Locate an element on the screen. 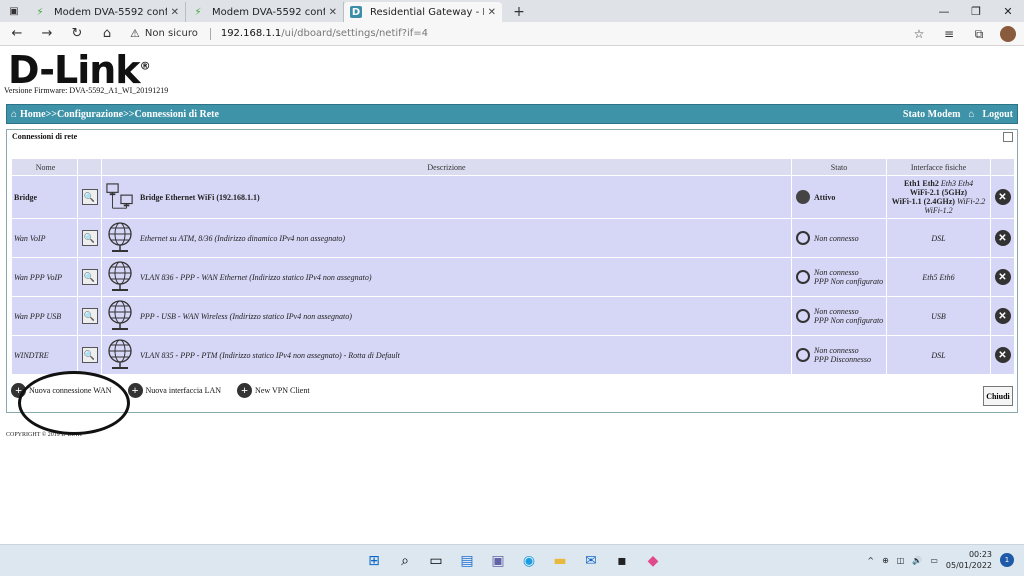 This screenshot has width=1024, height=576. column-header-edit is located at coordinates (89, 167).